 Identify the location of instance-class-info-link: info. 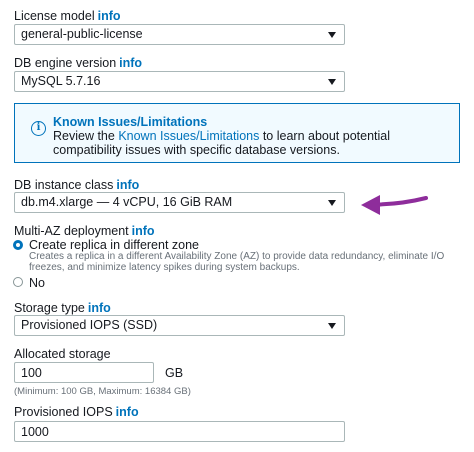
(127, 185).